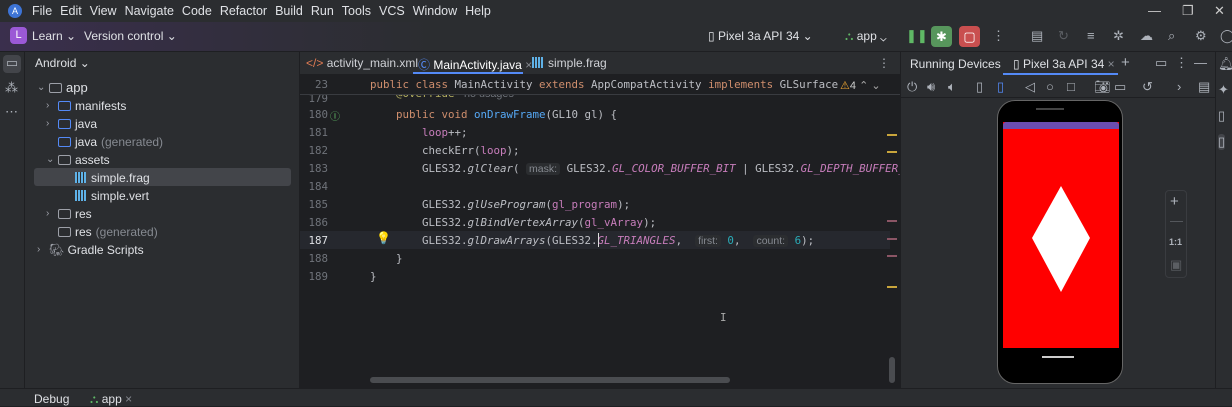  Describe the element at coordinates (550, 380) in the screenshot. I see `horizontal-scrollbar` at that location.